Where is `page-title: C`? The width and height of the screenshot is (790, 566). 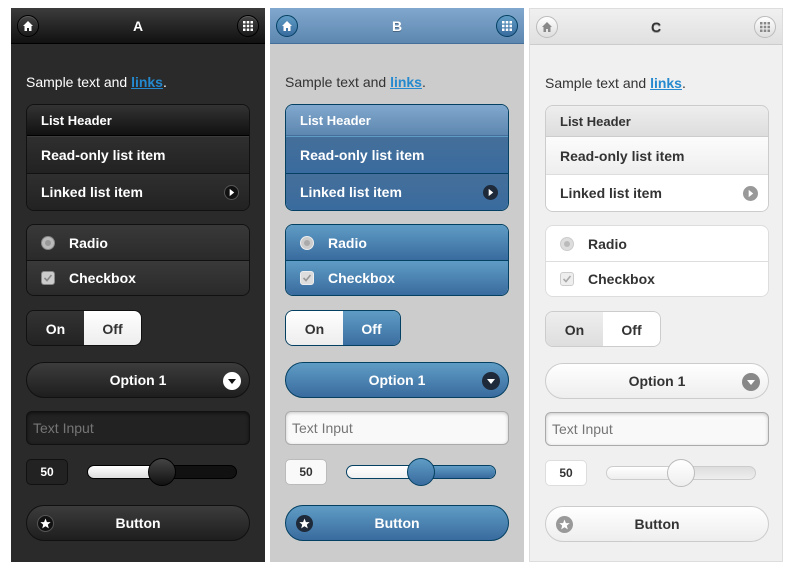 page-title: C is located at coordinates (656, 26).